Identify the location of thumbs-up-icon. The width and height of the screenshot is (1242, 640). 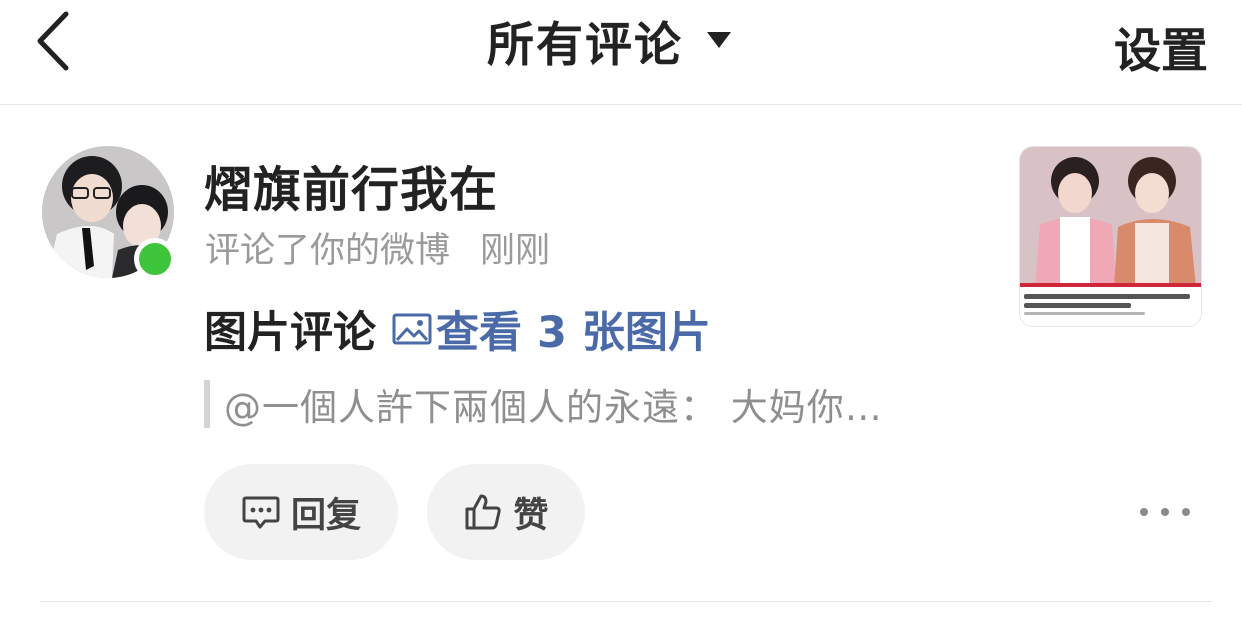
(483, 512).